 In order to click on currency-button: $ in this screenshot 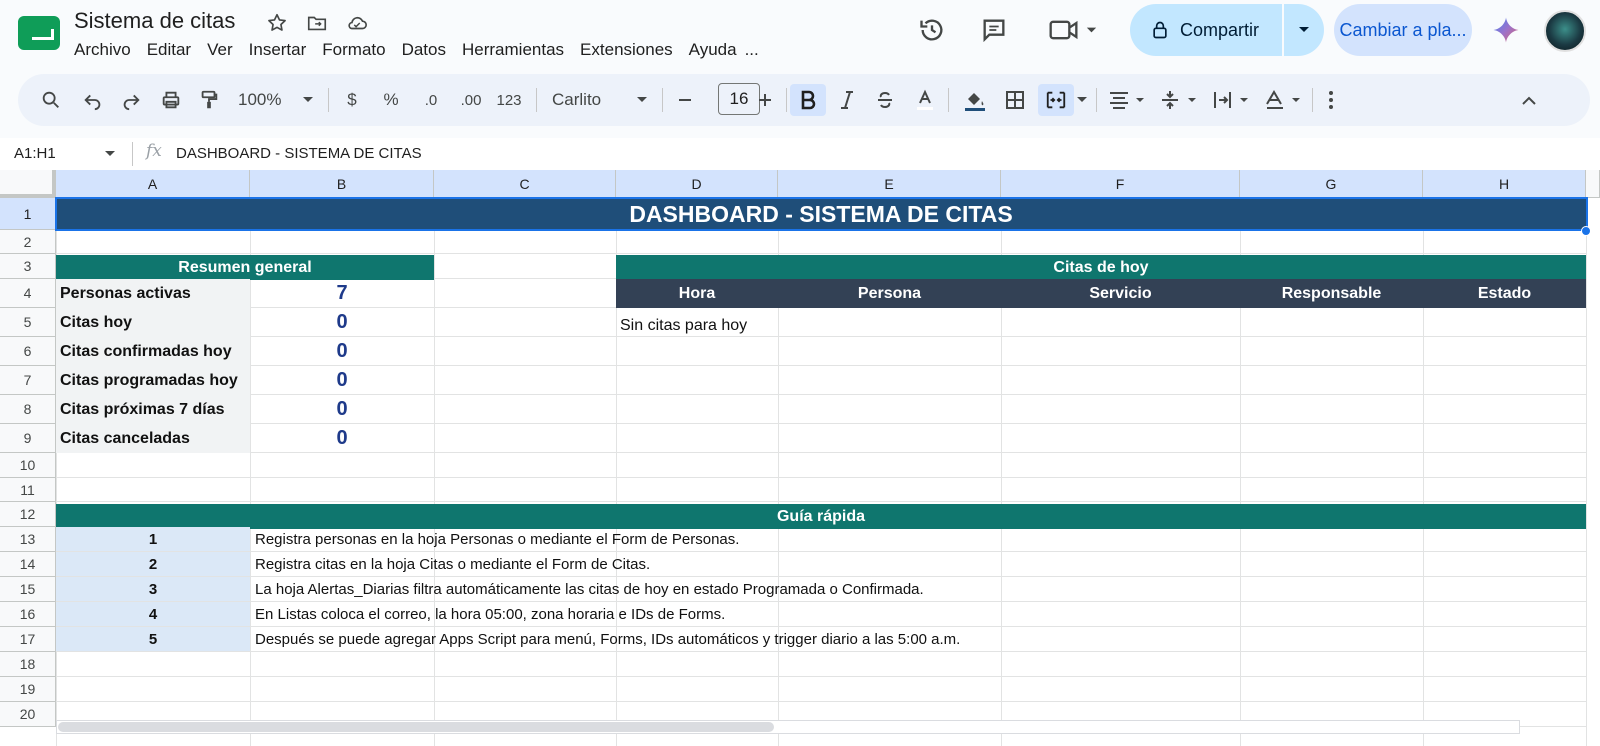, I will do `click(352, 100)`.